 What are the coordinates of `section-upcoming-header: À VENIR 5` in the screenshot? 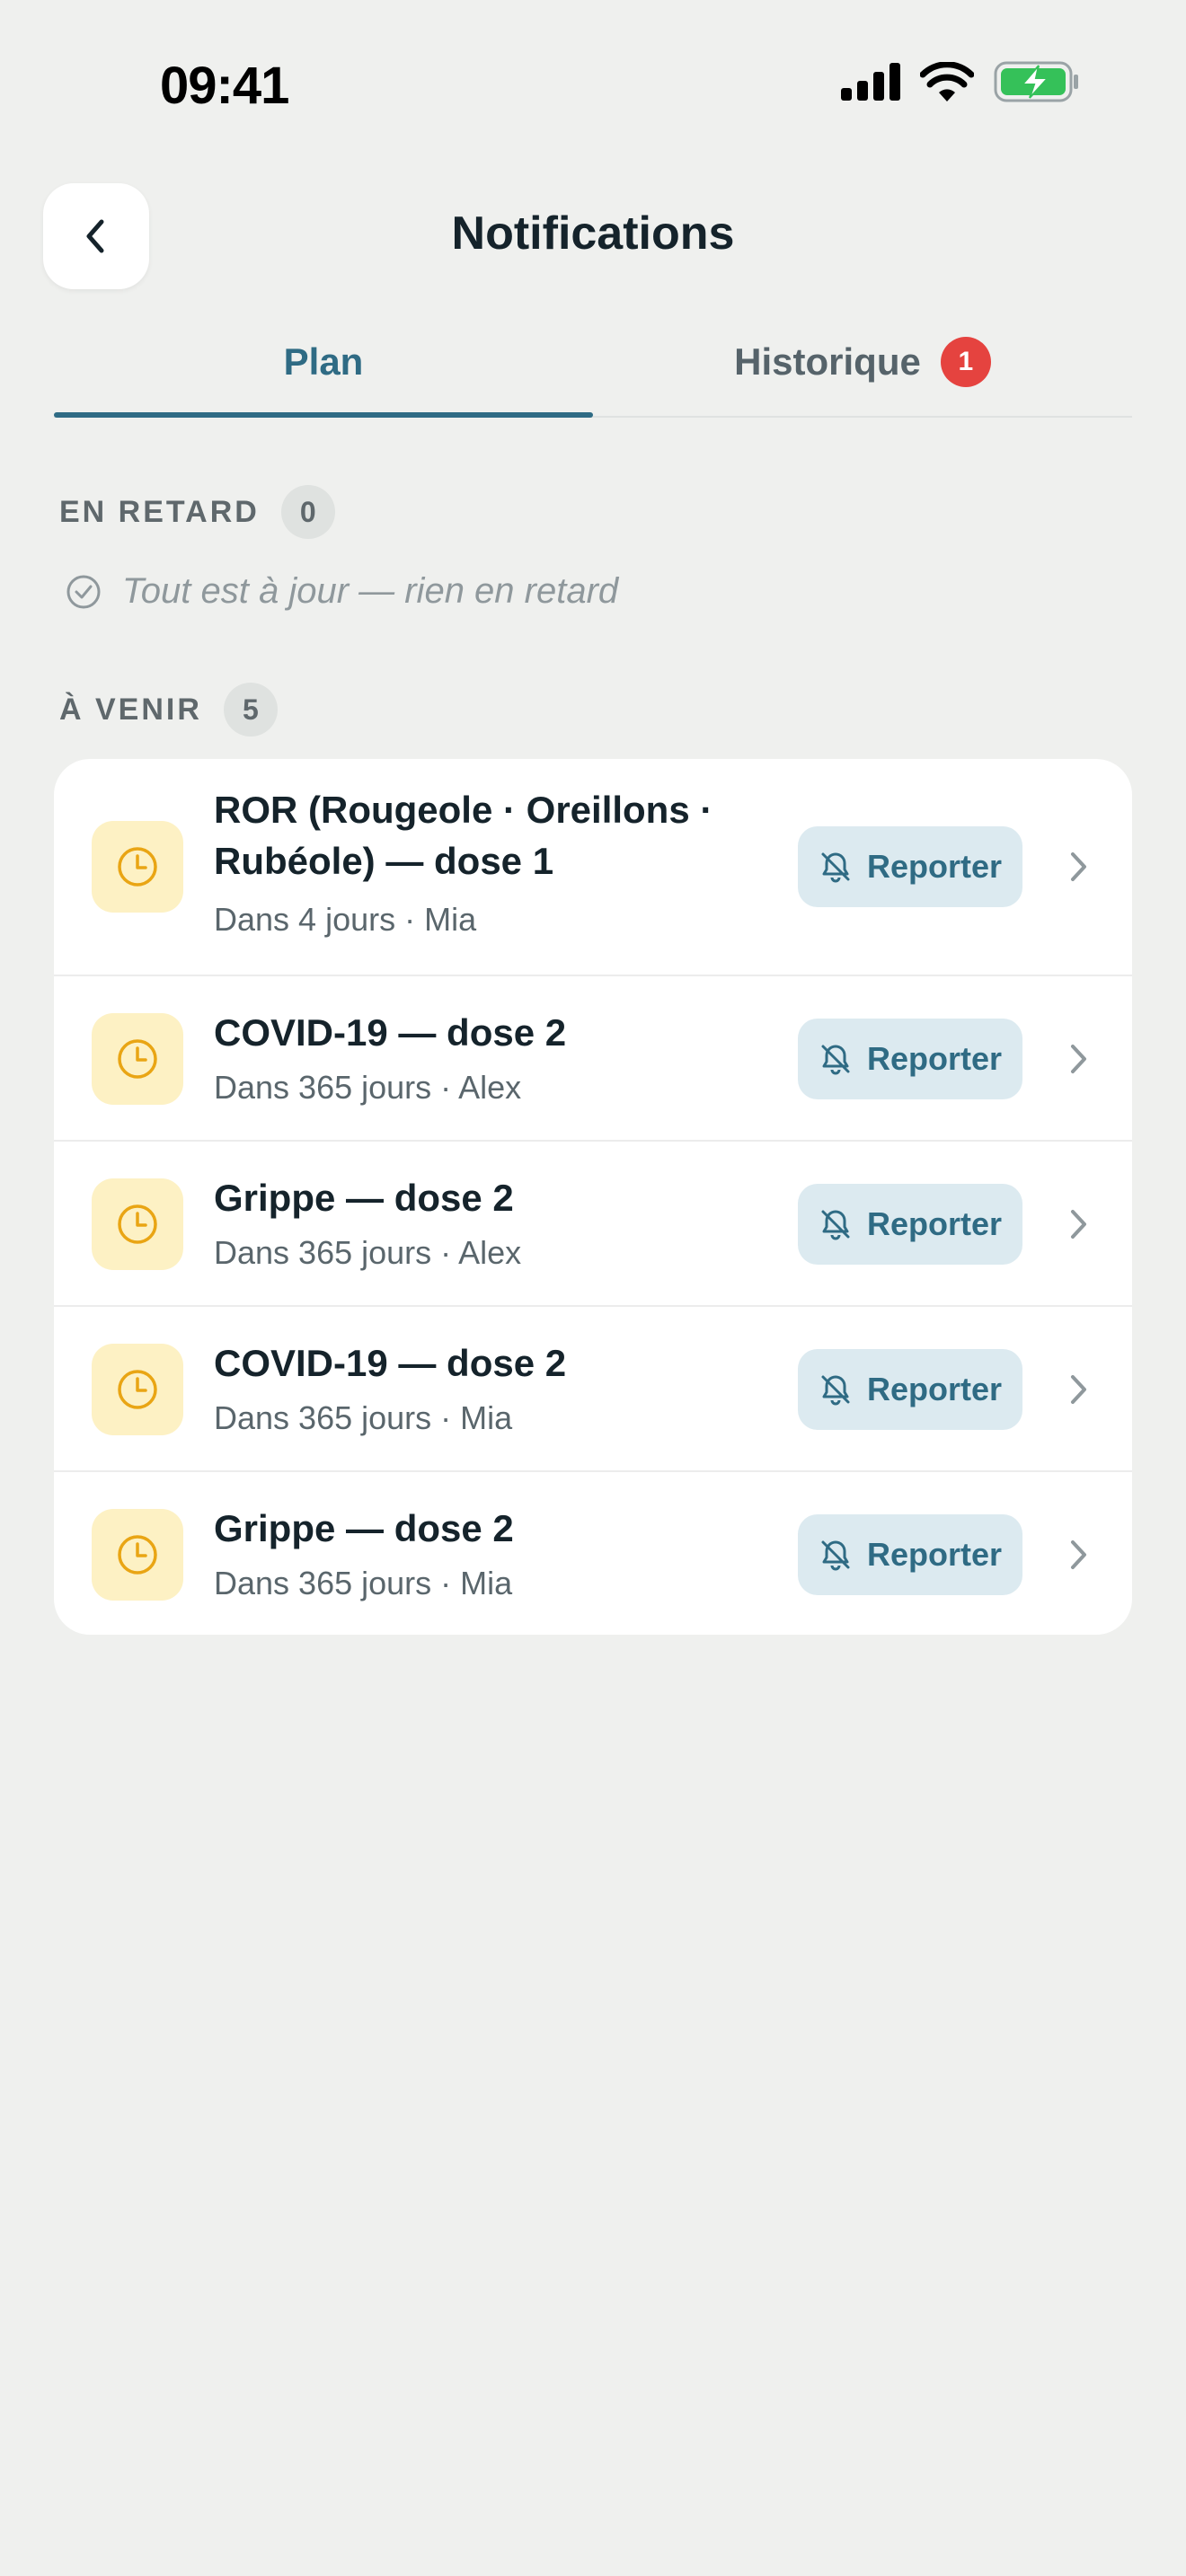 It's located at (168, 710).